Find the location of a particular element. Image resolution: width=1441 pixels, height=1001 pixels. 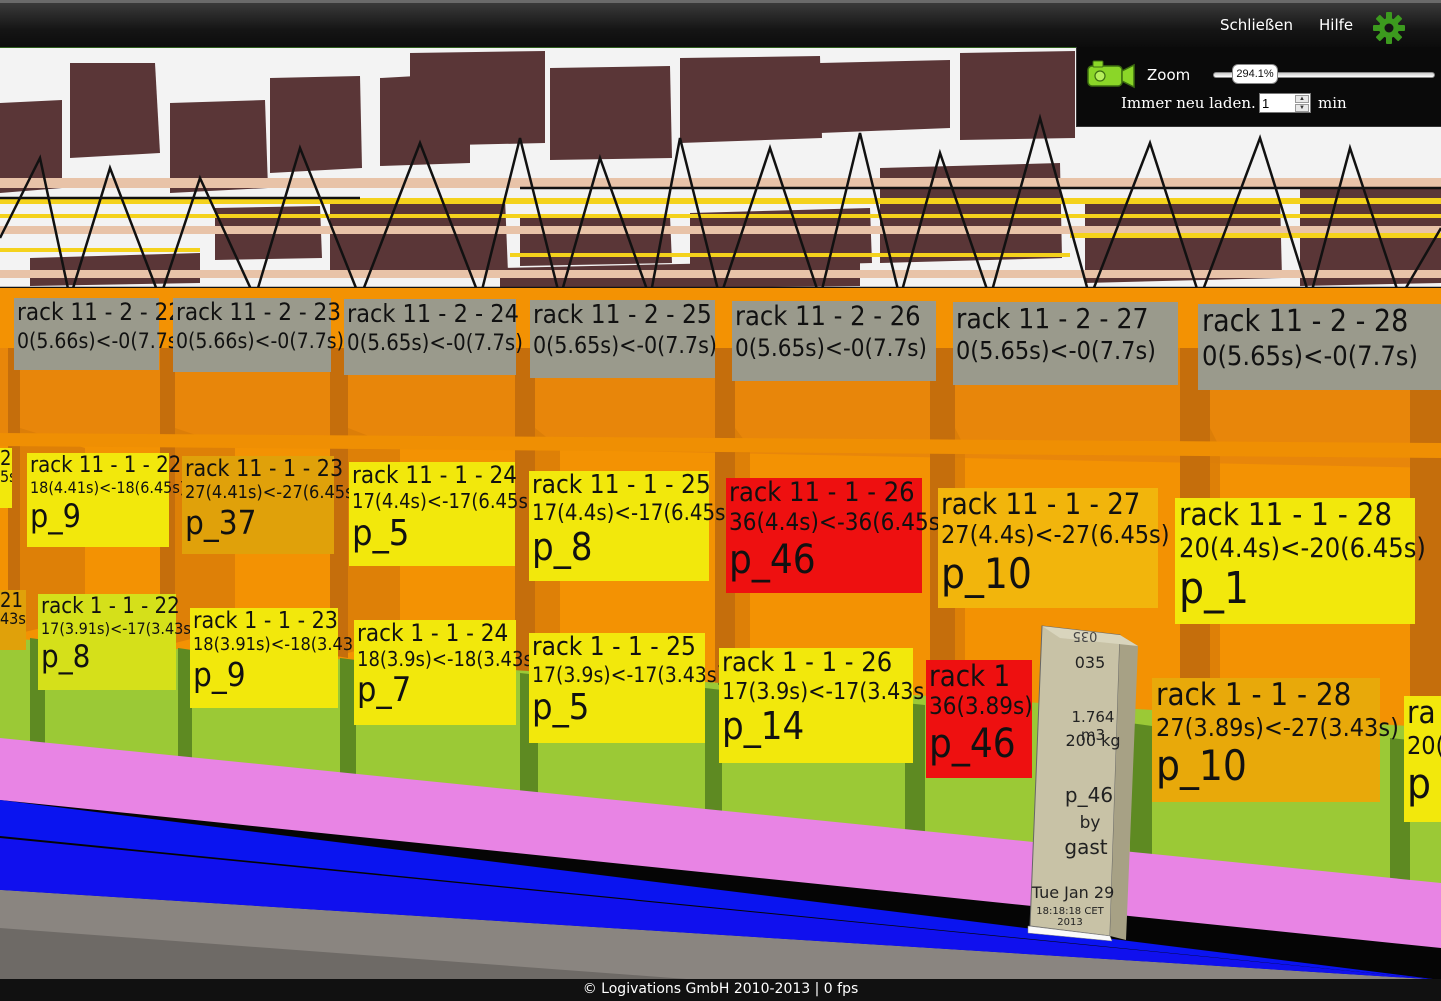

rack-name: rack 11 - 2 - 23 is located at coordinates (259, 312).